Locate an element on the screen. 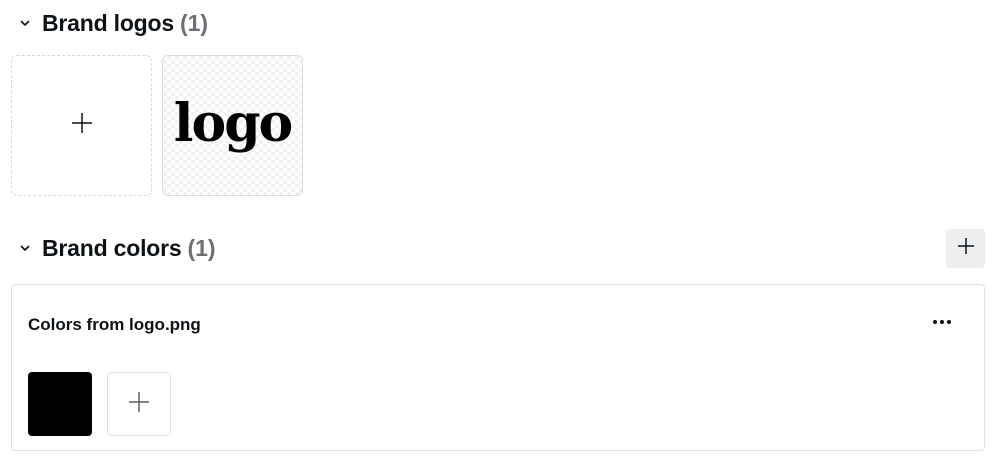 The width and height of the screenshot is (1000, 458). brand-colors-header: Brand colors (1) is located at coordinates (117, 248).